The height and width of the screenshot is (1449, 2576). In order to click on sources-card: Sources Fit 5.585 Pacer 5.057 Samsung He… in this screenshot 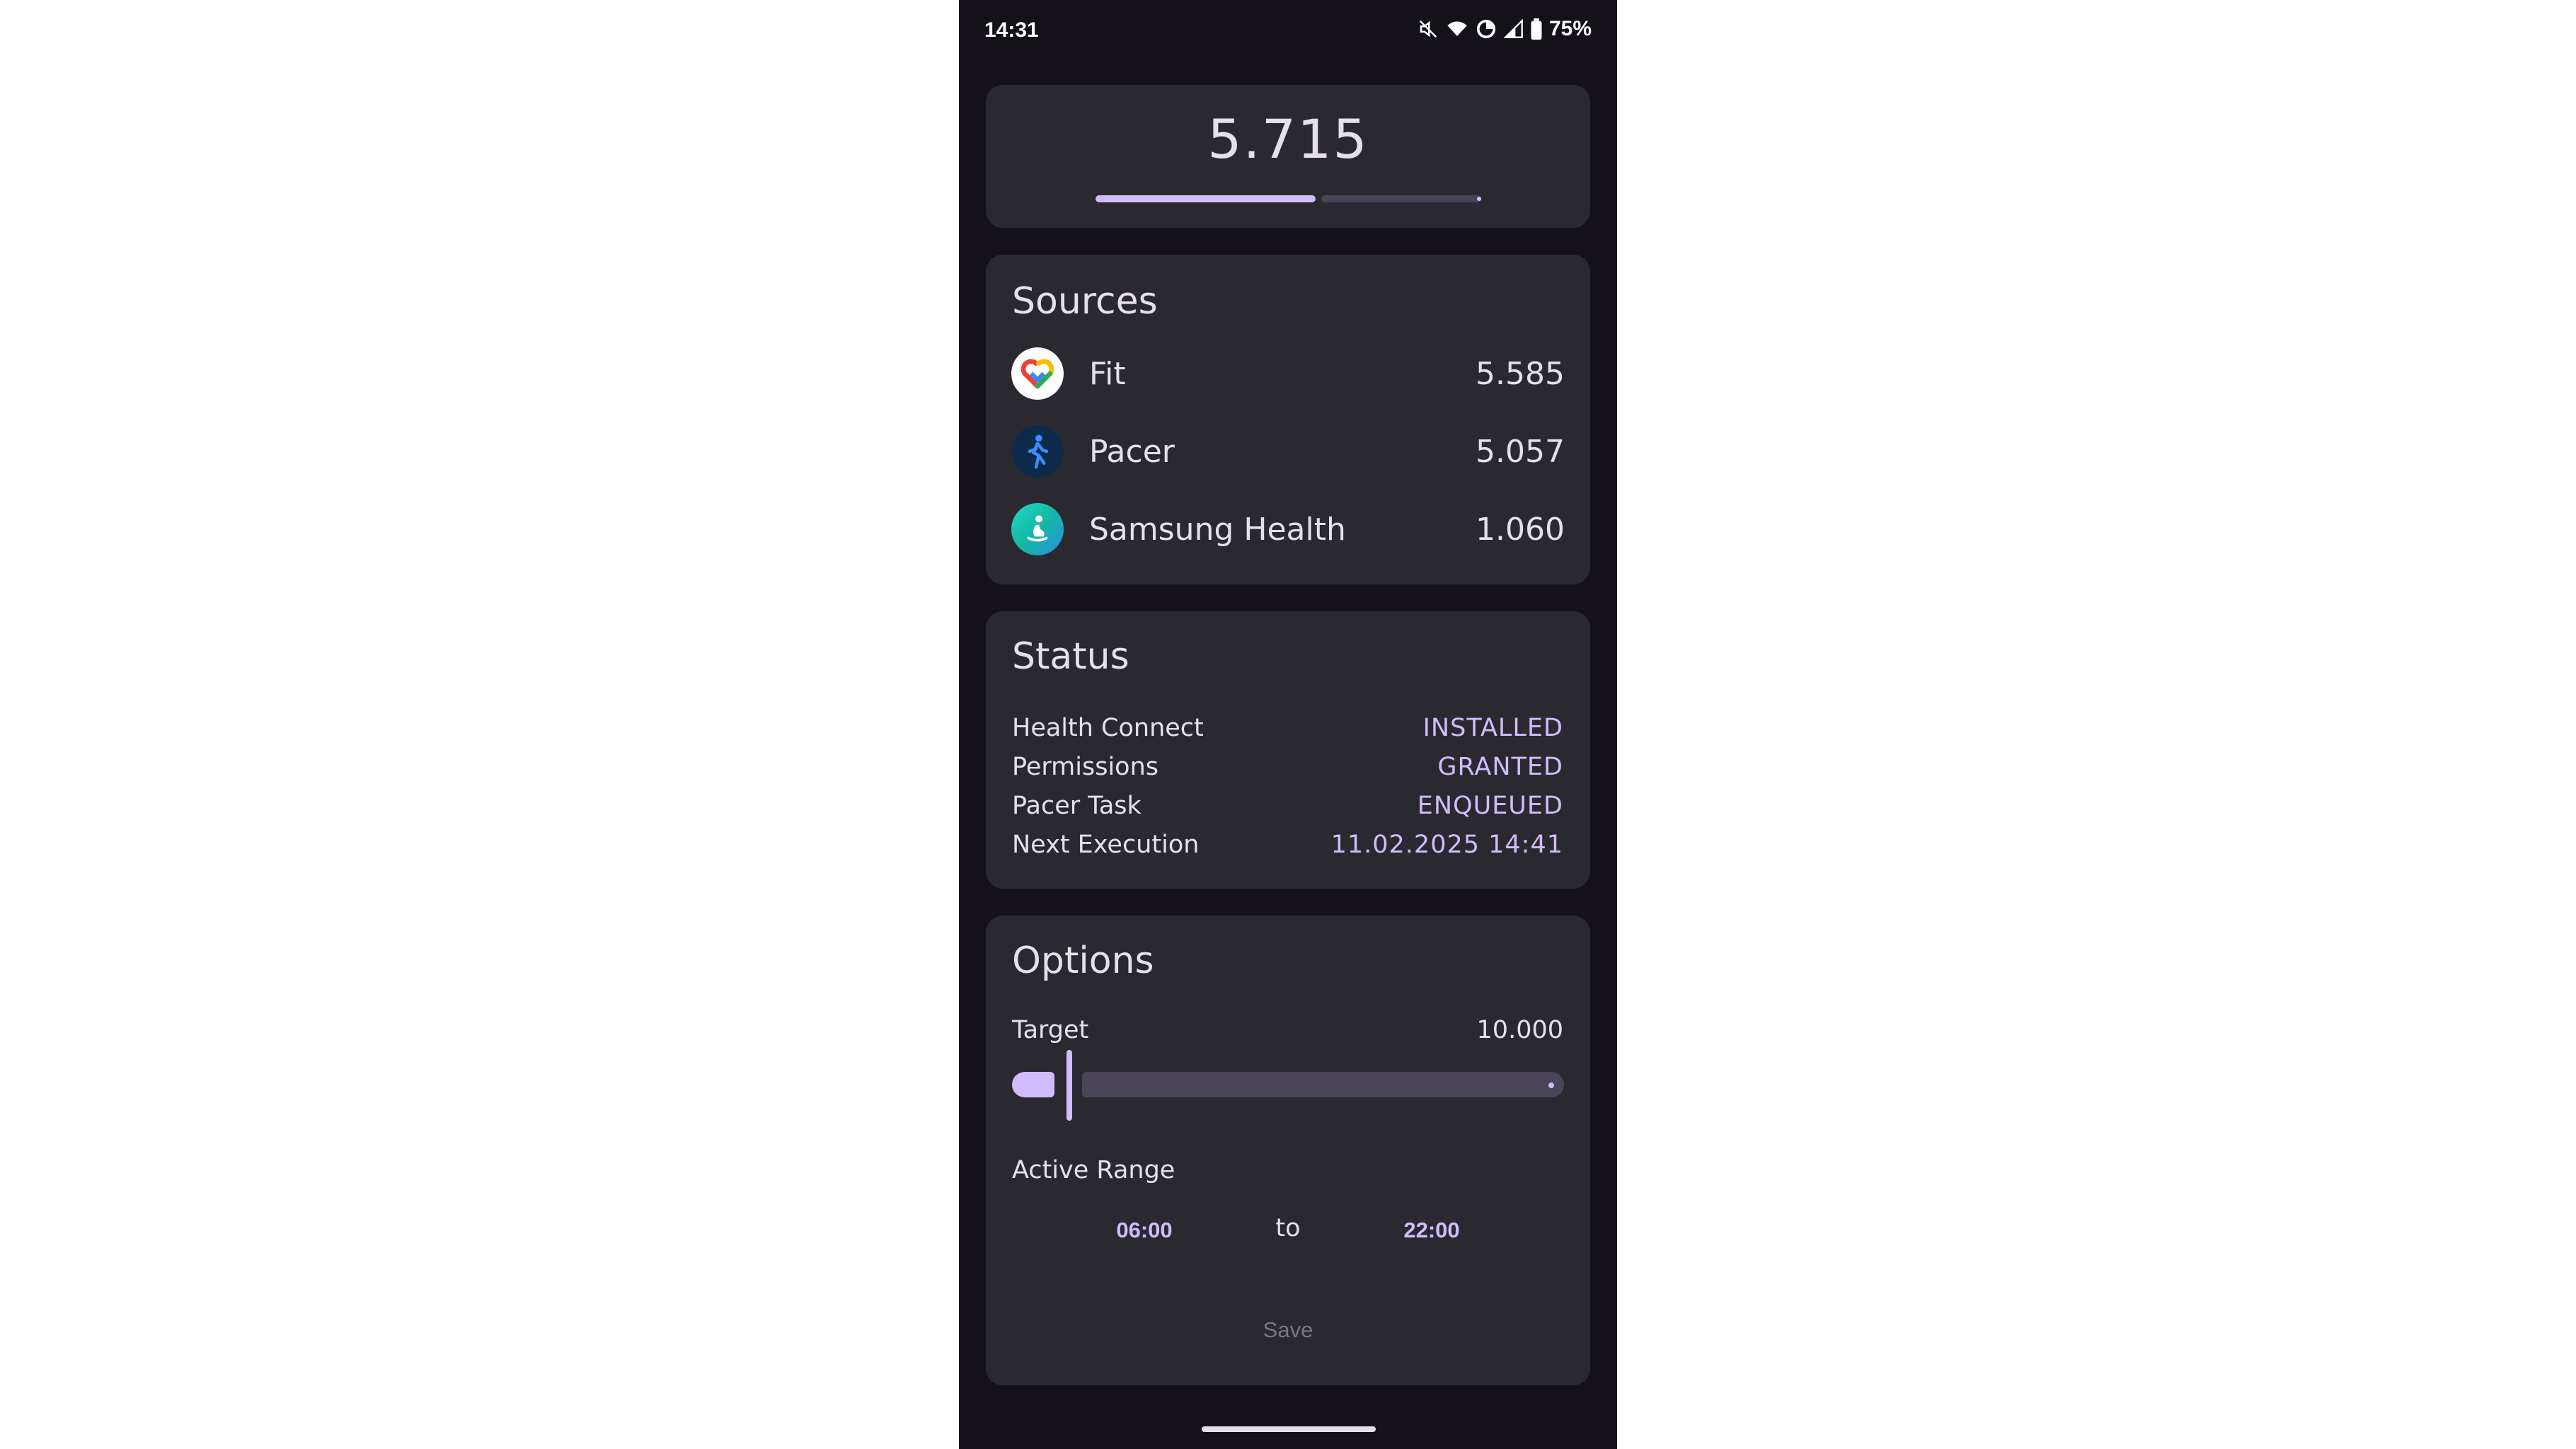, I will do `click(1288, 419)`.